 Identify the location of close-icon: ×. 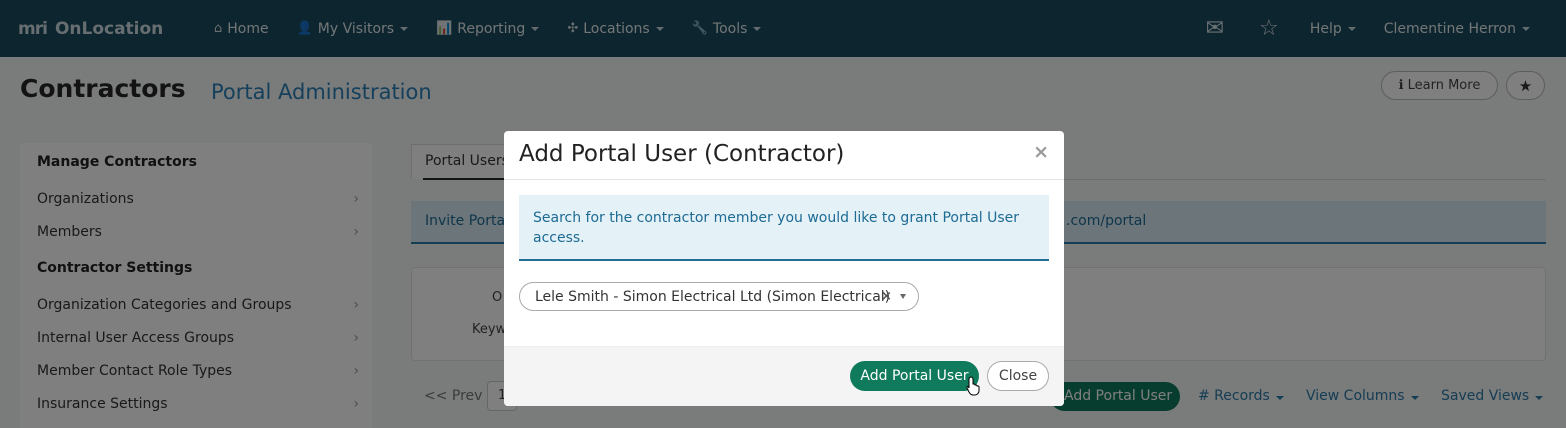
(1041, 152).